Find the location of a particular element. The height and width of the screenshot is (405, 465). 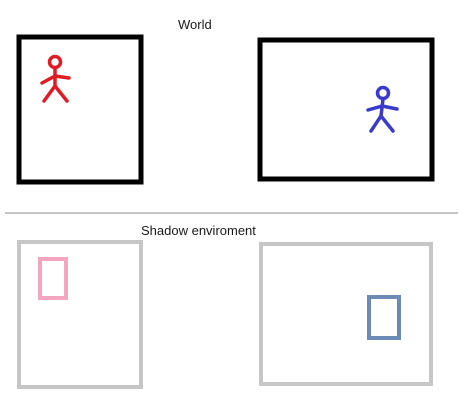

red-stick-figure is located at coordinates (55, 78).